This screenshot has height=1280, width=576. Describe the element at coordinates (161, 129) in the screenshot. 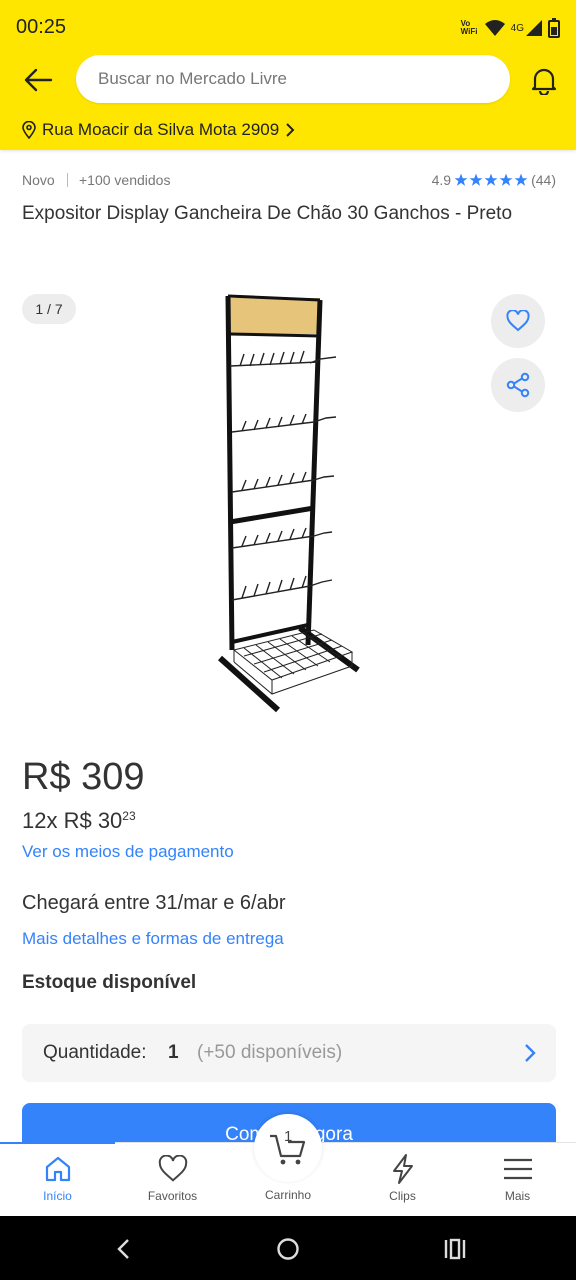

I see `address-text: Rua Moacir da Silva Mota 2909` at that location.